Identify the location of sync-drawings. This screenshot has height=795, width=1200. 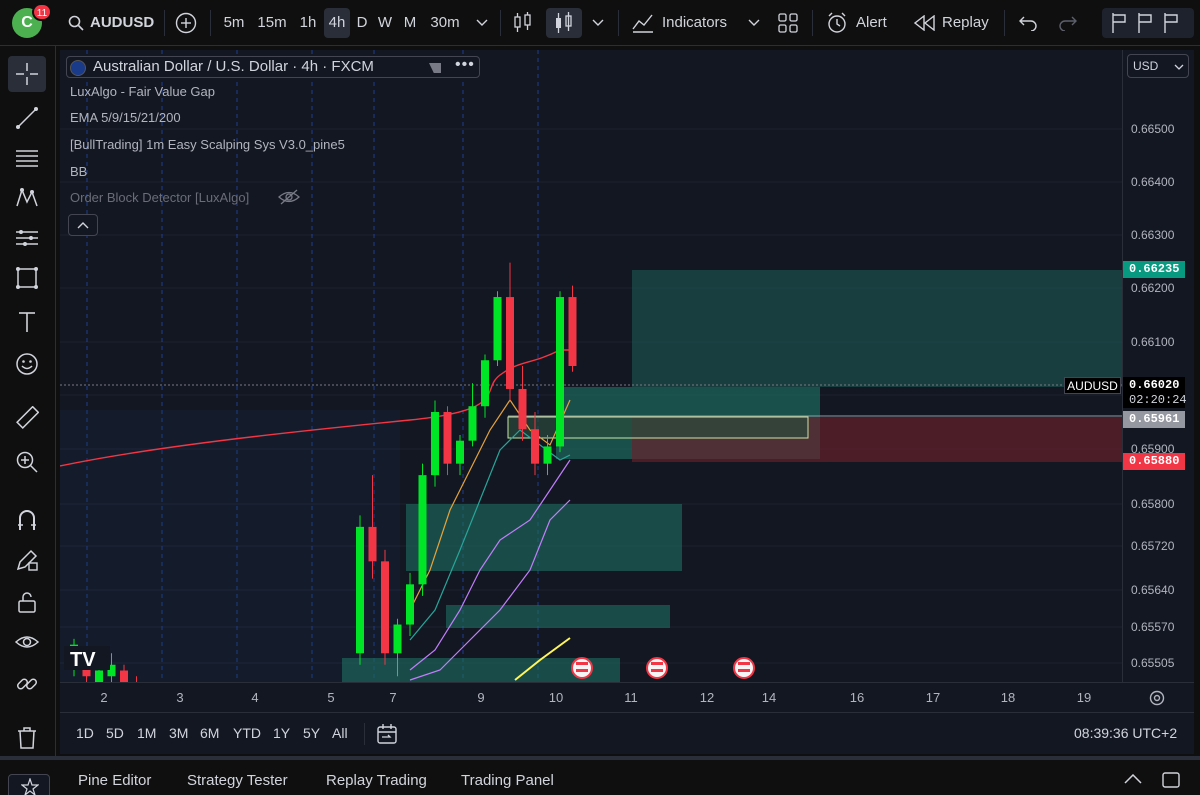
(27, 684).